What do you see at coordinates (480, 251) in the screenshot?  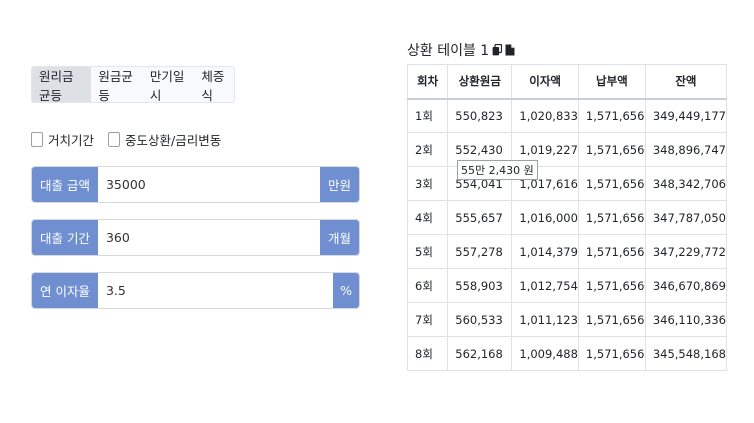 I see `table-cell: 557,278` at bounding box center [480, 251].